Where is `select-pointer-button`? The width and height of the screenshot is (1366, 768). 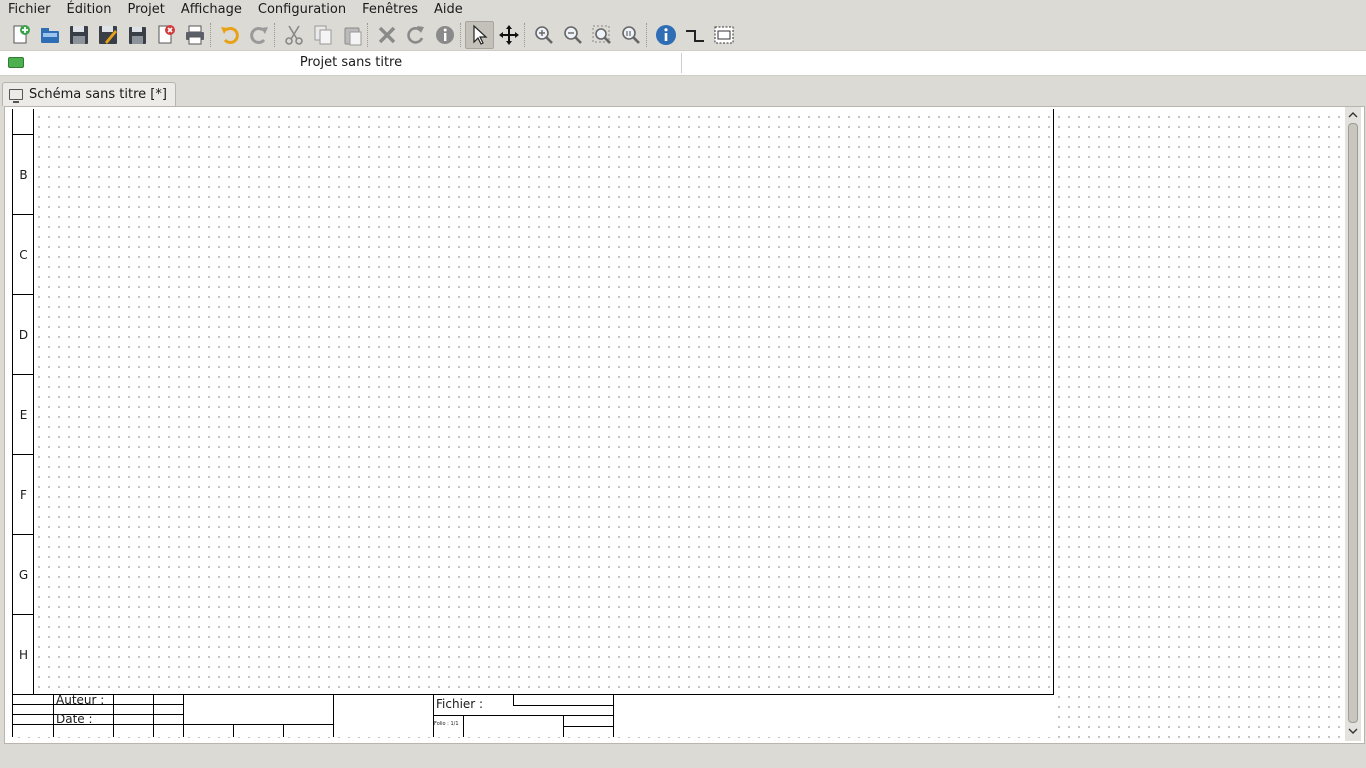 select-pointer-button is located at coordinates (479, 35).